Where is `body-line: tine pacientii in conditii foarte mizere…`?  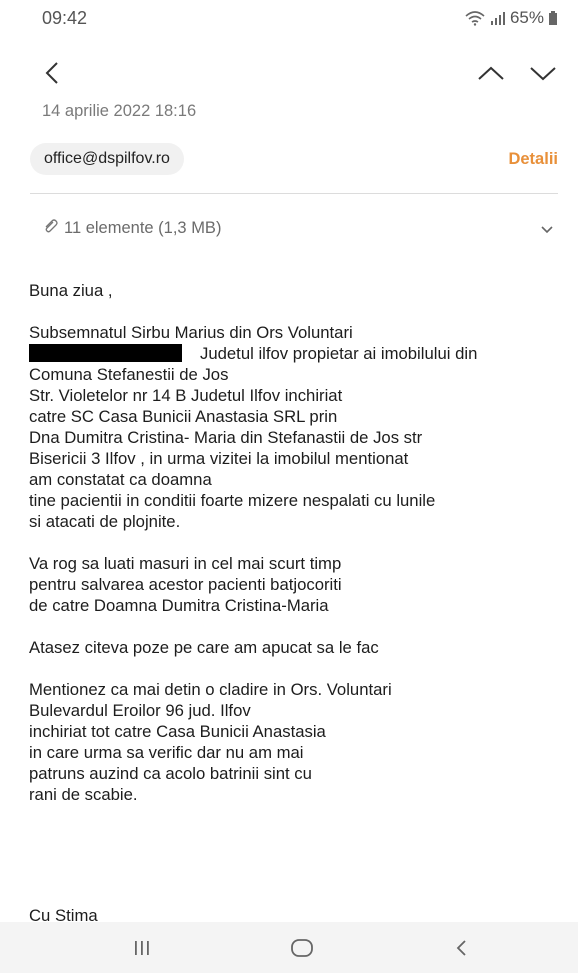
body-line: tine pacientii in conditii foarte mizere… is located at coordinates (232, 500).